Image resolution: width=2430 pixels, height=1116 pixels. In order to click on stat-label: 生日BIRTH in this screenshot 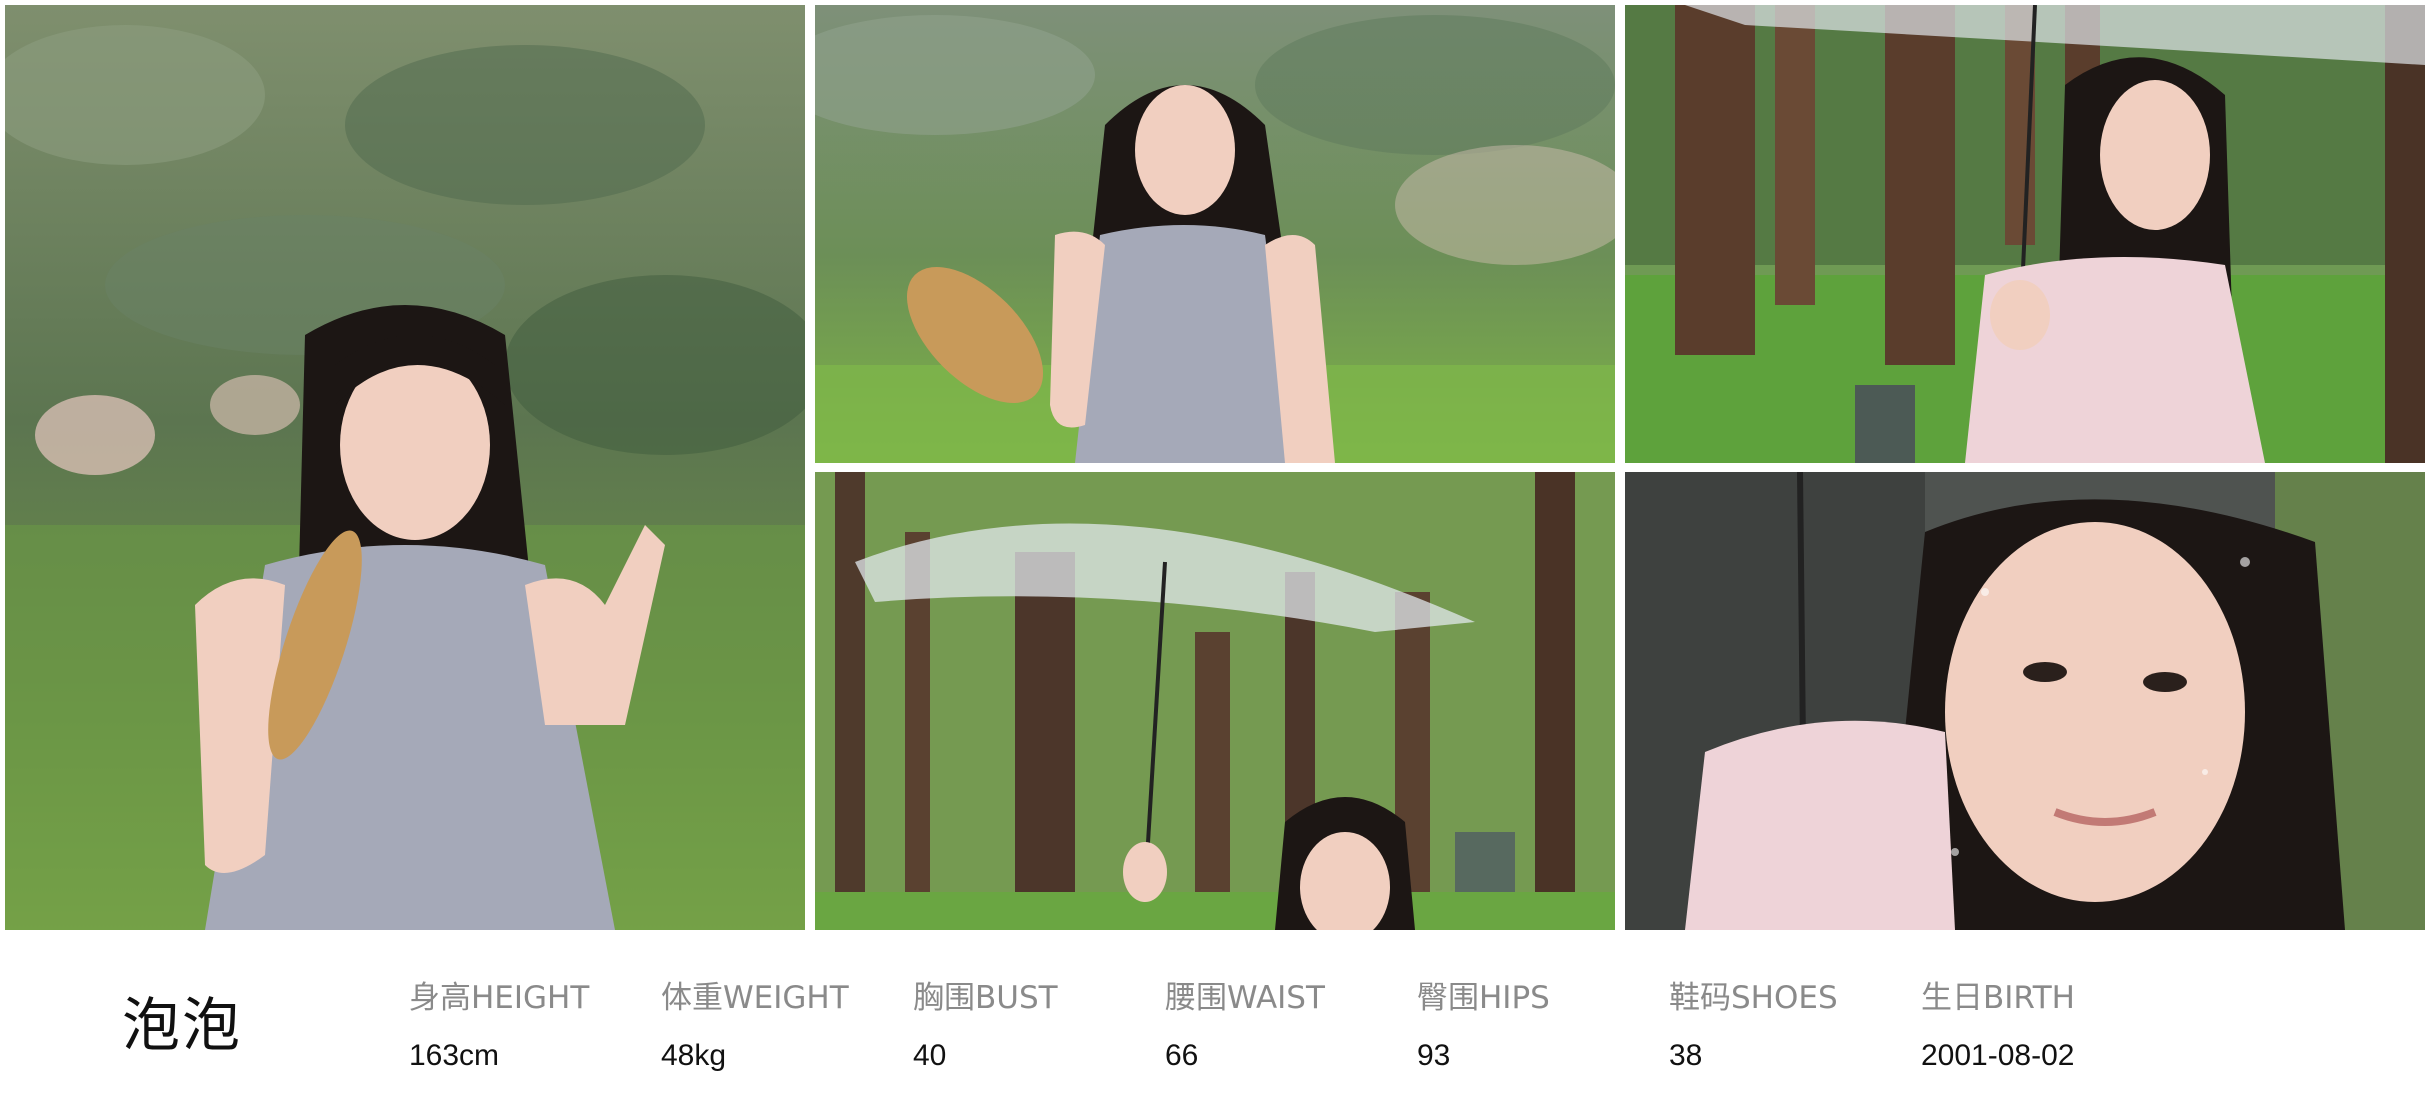, I will do `click(1998, 998)`.